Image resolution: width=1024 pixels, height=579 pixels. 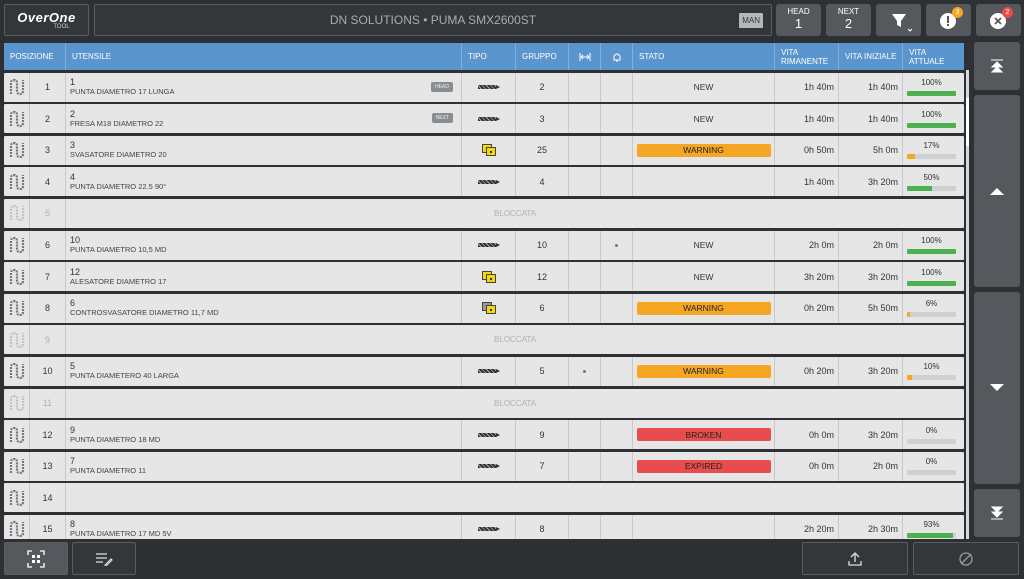 I want to click on scroll-bottom-button, so click(x=997, y=513).